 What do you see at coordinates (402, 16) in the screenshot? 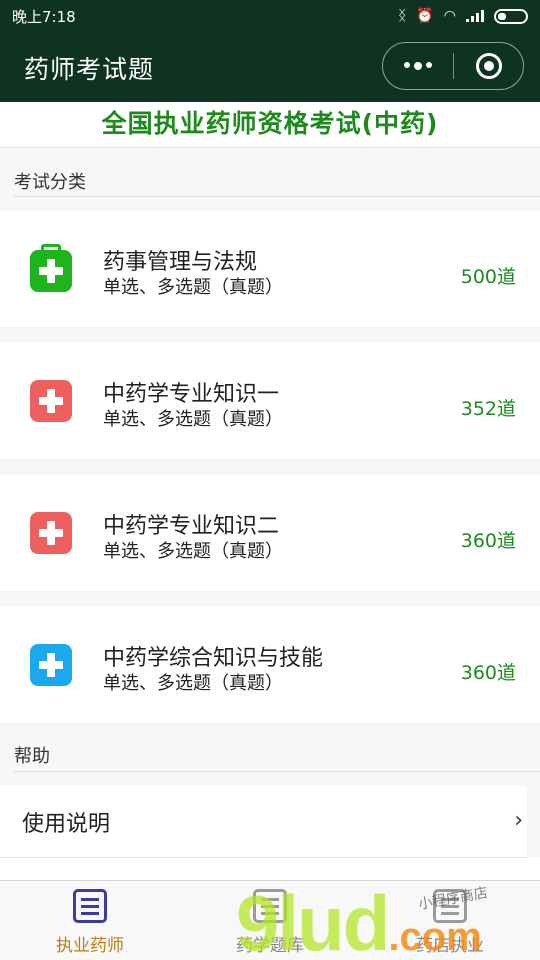
I see `bluetooth-icon: ᛝ` at bounding box center [402, 16].